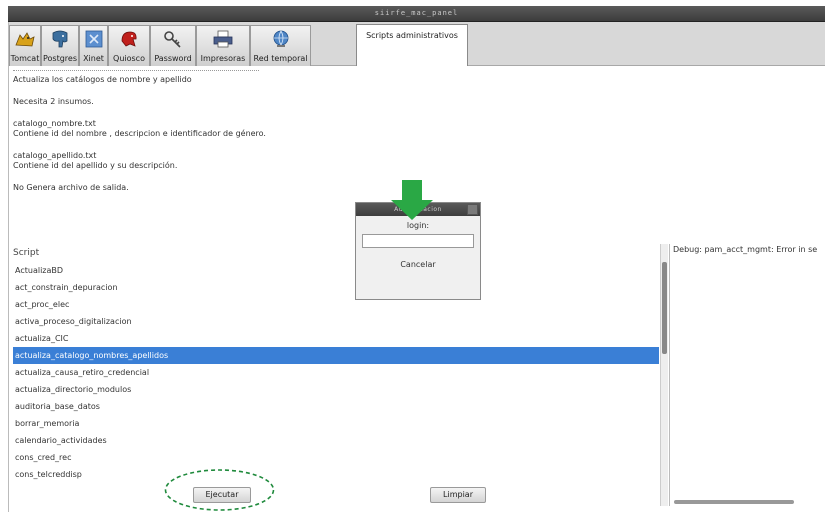  Describe the element at coordinates (71, 187) in the screenshot. I see `description-line: No Genera archivo de salida.` at that location.